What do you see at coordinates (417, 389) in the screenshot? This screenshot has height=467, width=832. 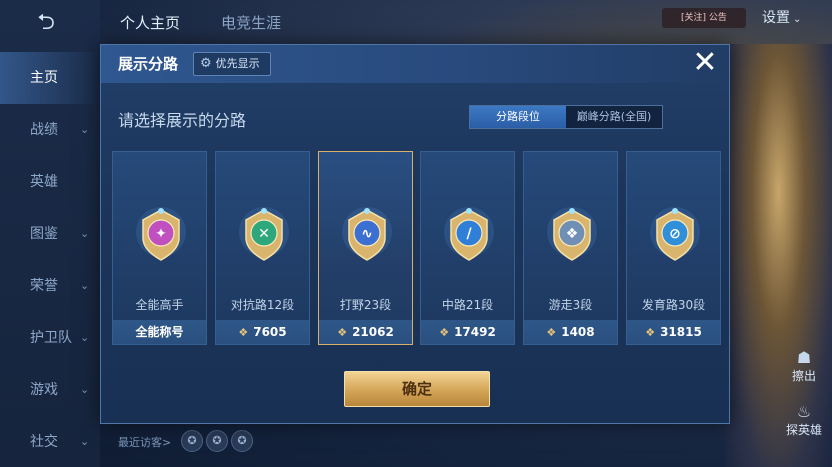 I see `confirm-button: 确定` at bounding box center [417, 389].